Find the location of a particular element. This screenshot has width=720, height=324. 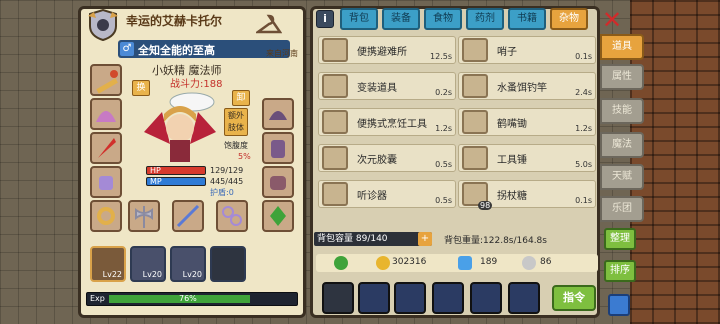

inventory-item: 便携避难所 12.5s is located at coordinates (387, 50).